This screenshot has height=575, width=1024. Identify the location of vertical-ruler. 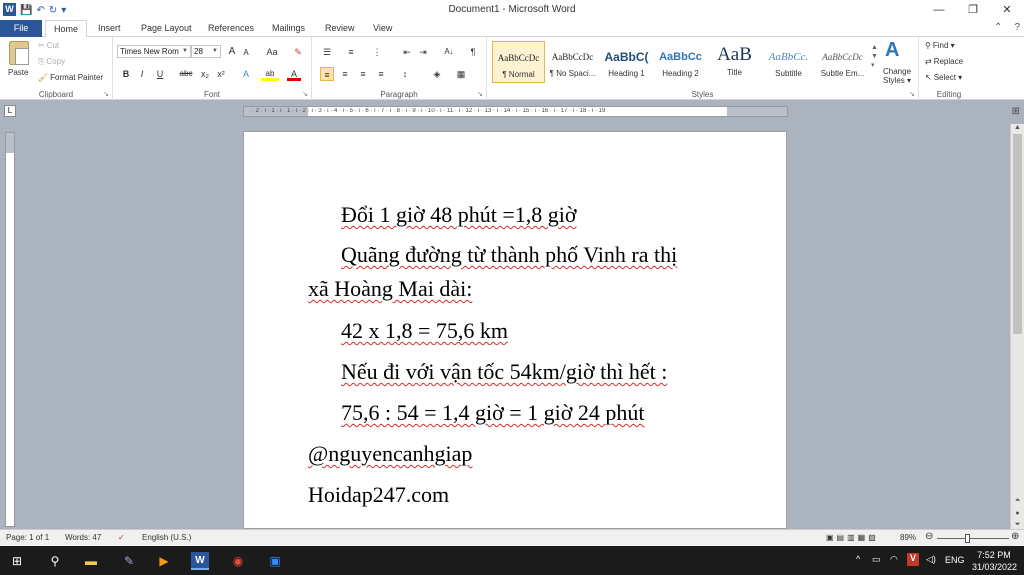
(10, 329).